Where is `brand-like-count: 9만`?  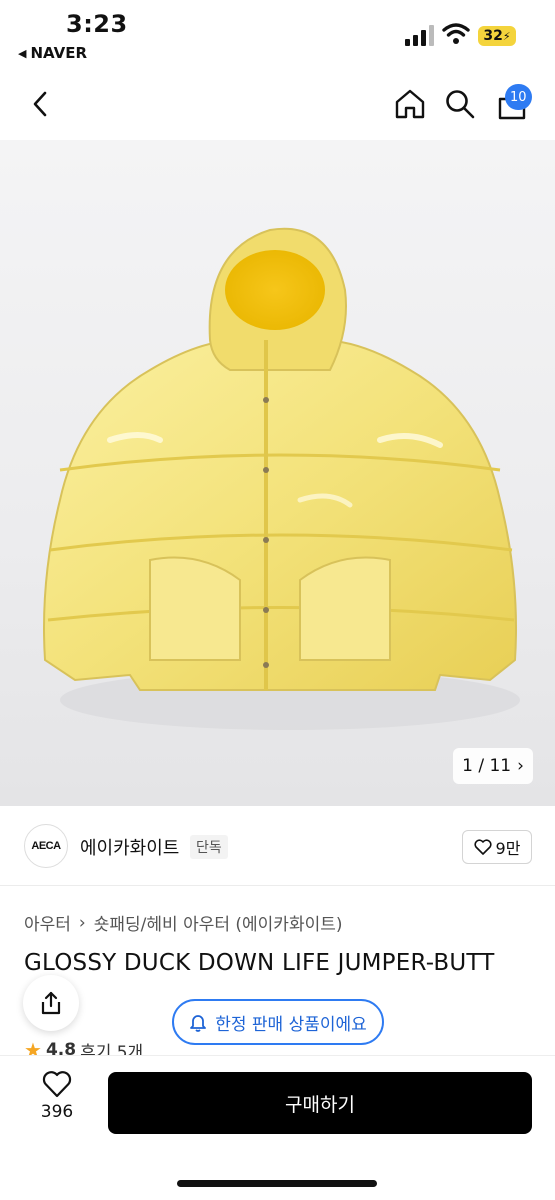
brand-like-count: 9만 is located at coordinates (508, 848).